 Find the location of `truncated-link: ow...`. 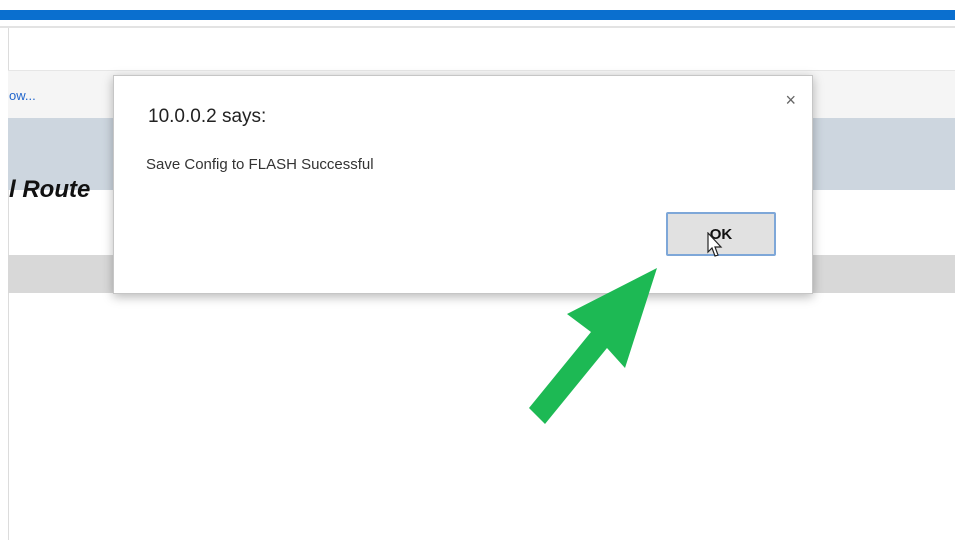

truncated-link: ow... is located at coordinates (22, 95).